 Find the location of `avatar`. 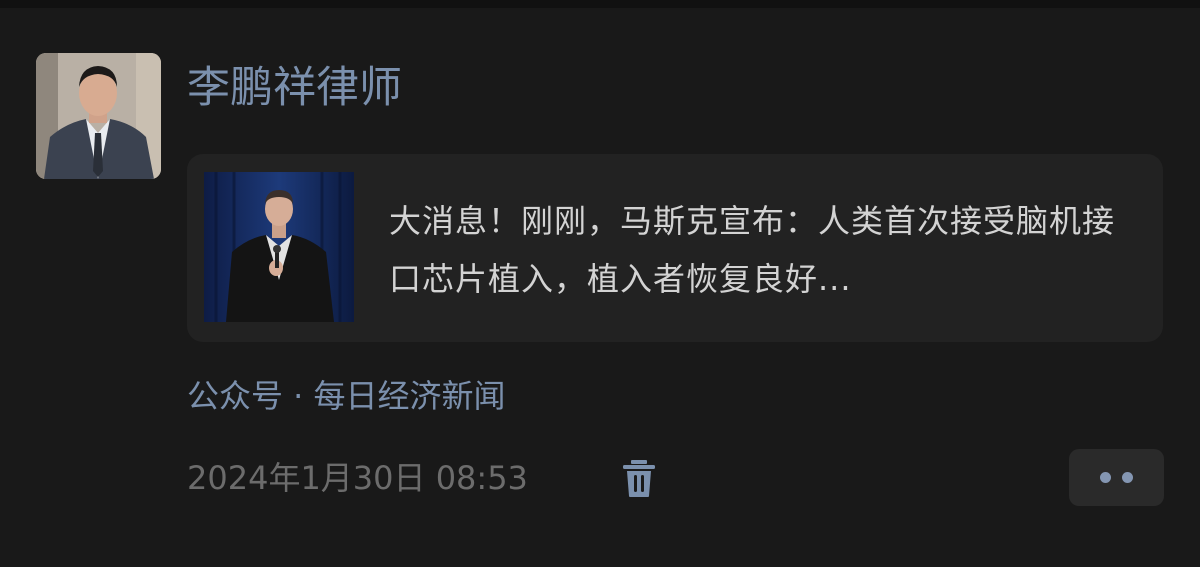

avatar is located at coordinates (98, 116).